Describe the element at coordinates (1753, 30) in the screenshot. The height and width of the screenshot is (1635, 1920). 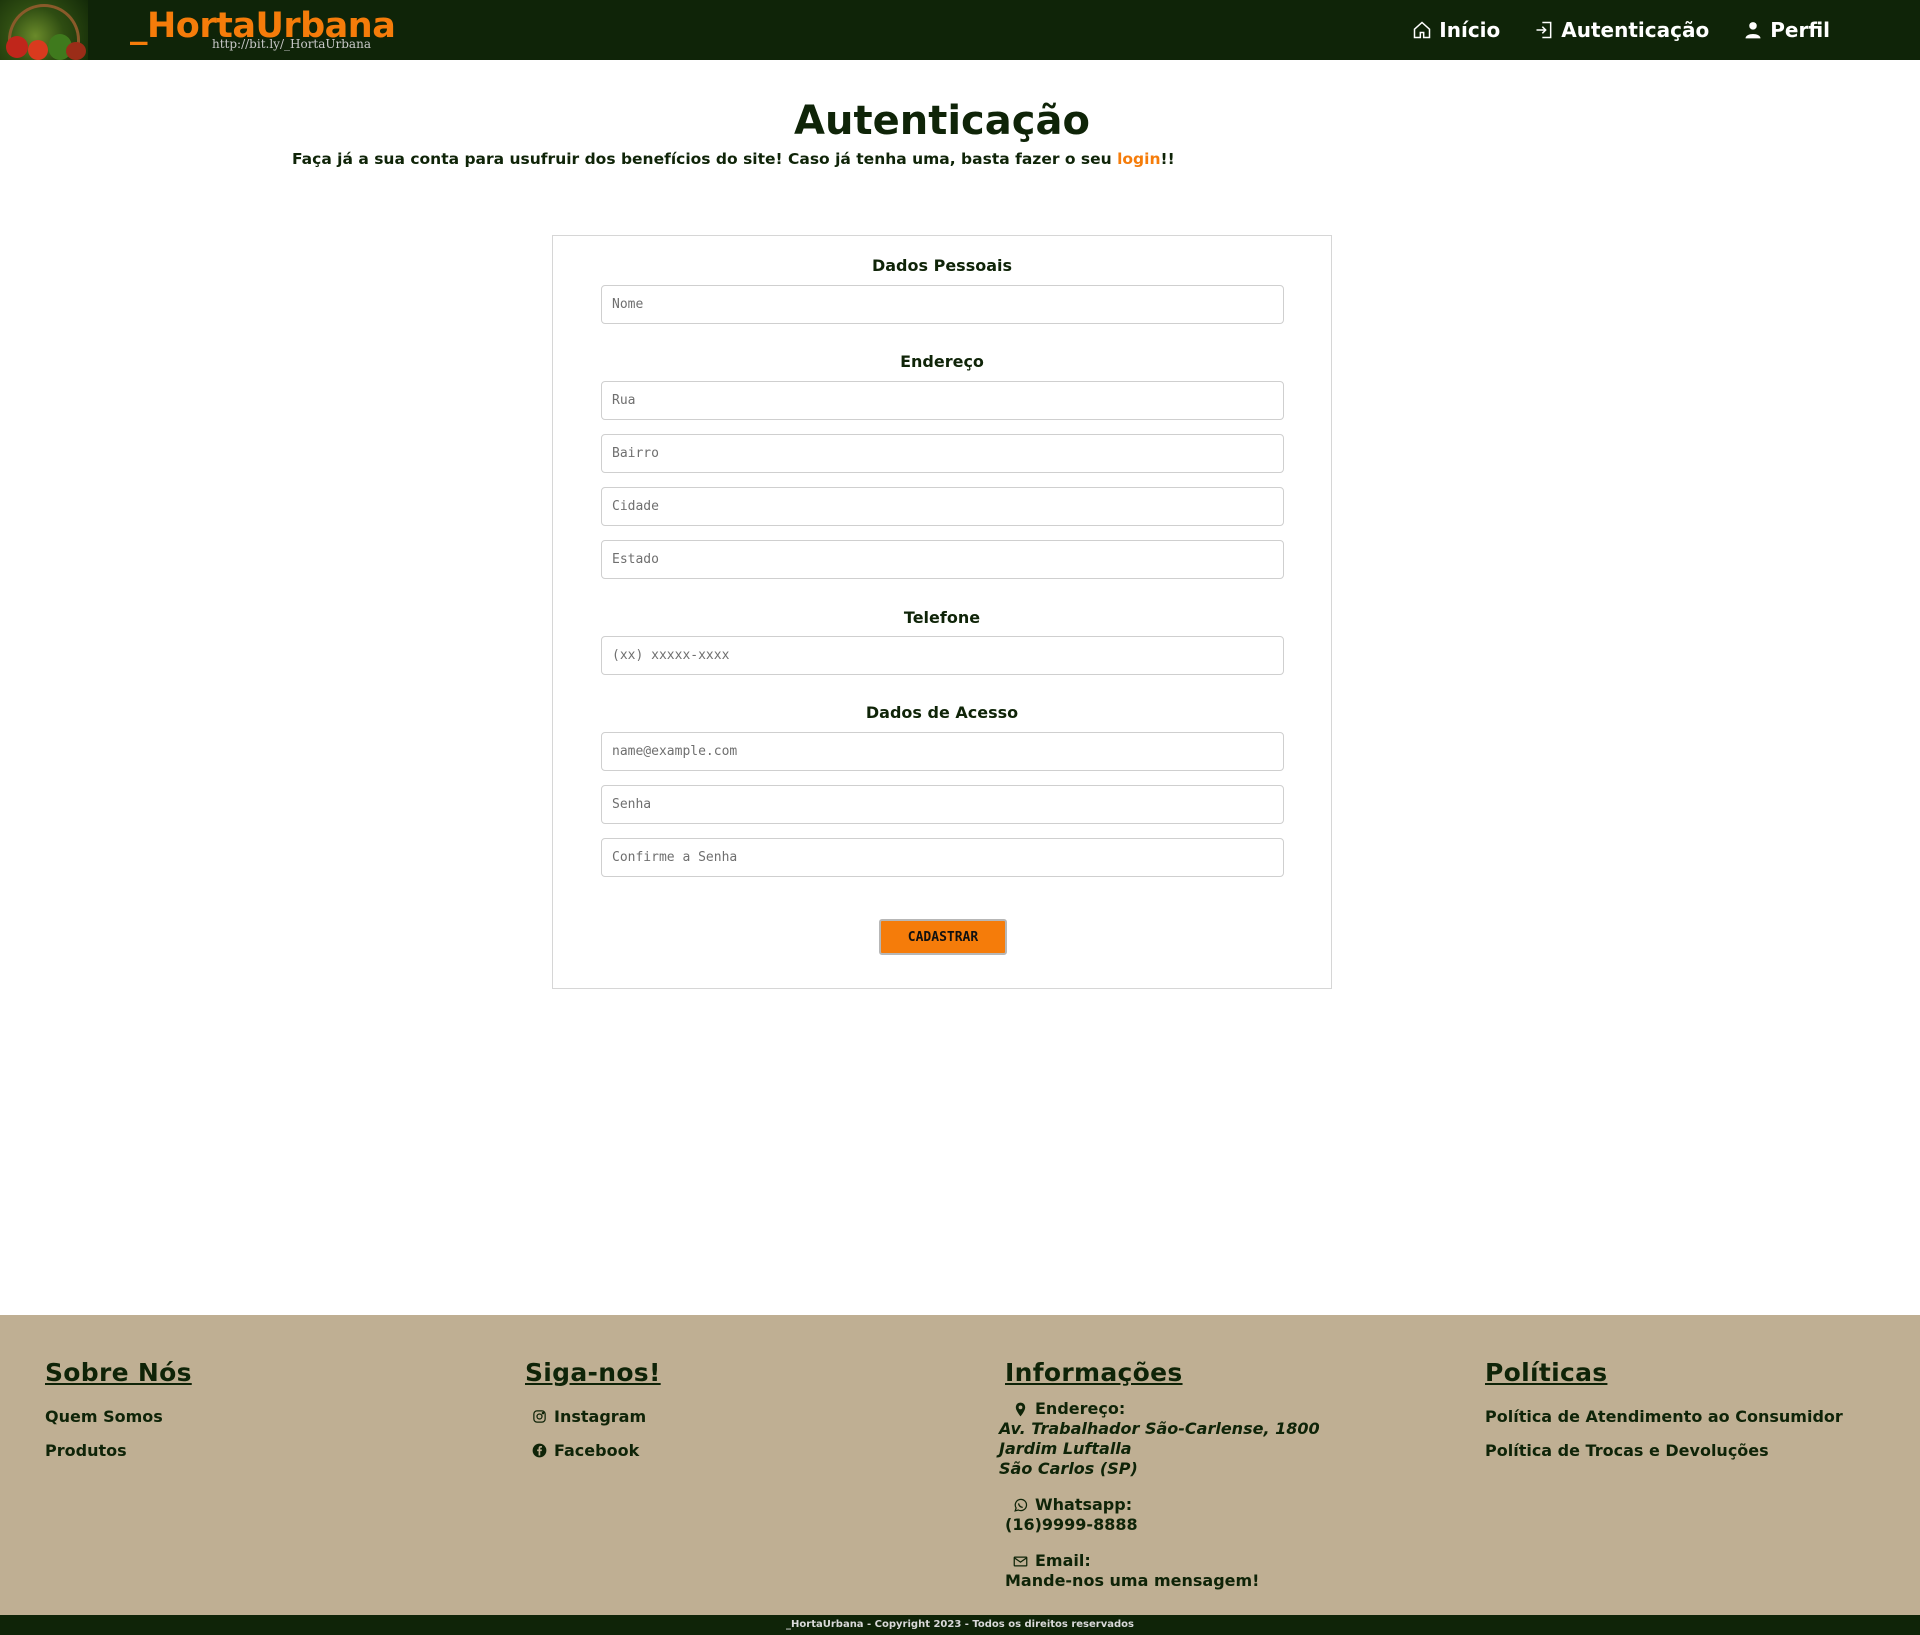
I see `user-icon` at that location.